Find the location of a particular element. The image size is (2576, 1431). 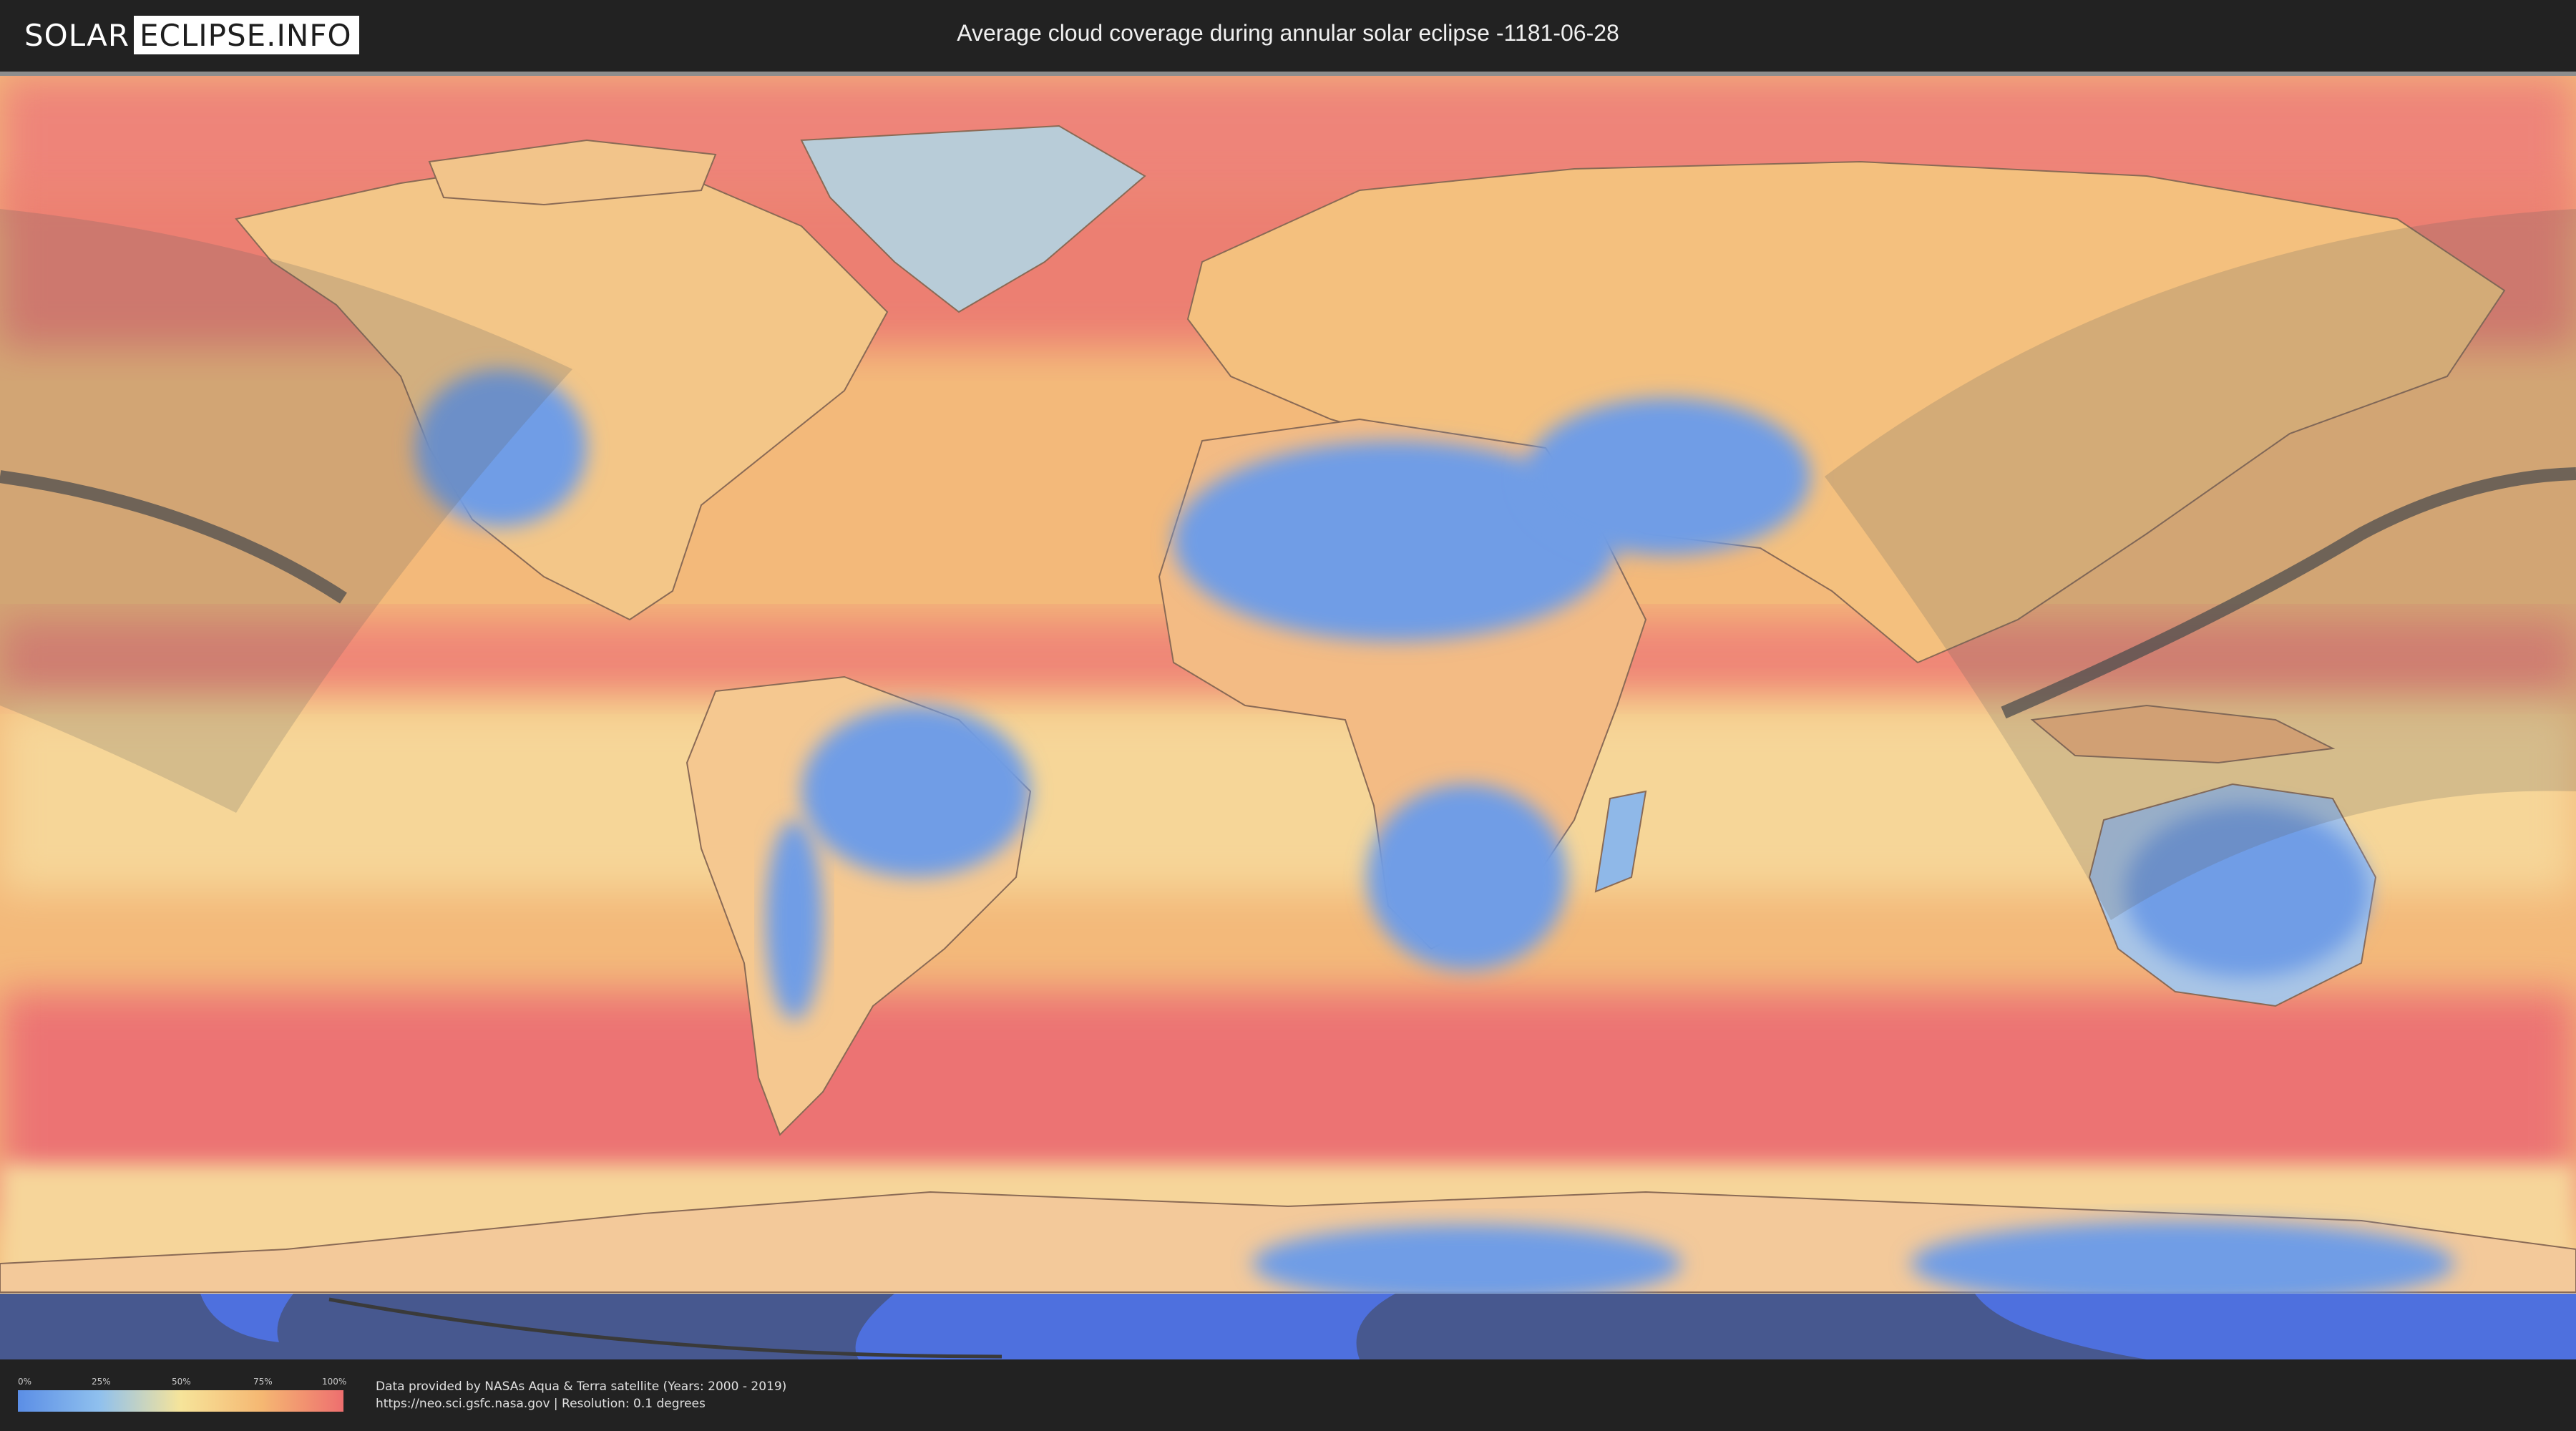

legend-color-bar is located at coordinates (180, 1401).